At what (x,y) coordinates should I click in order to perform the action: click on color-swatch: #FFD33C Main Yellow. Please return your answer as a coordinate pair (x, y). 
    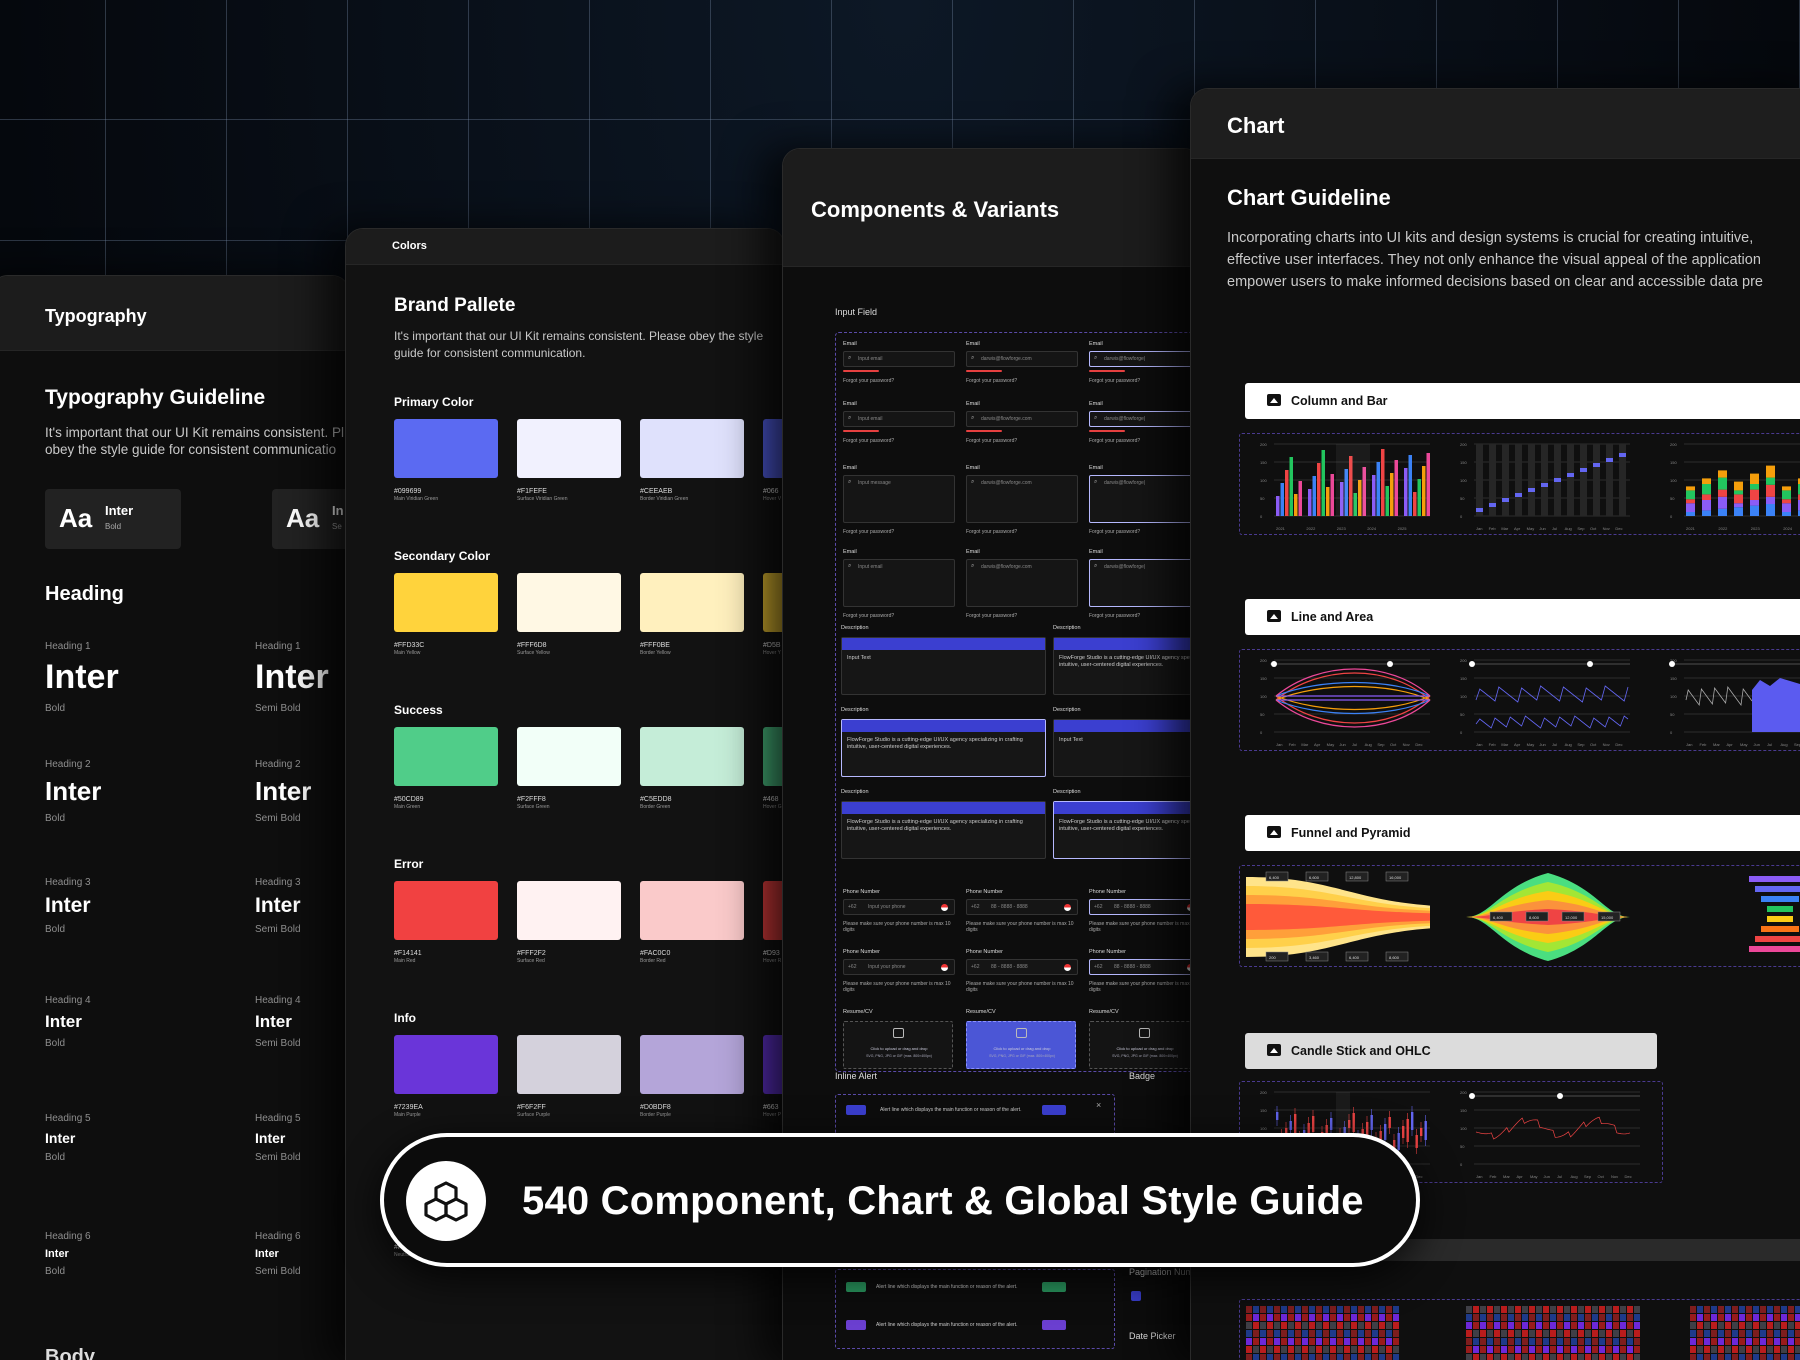
    Looking at the image, I should click on (446, 614).